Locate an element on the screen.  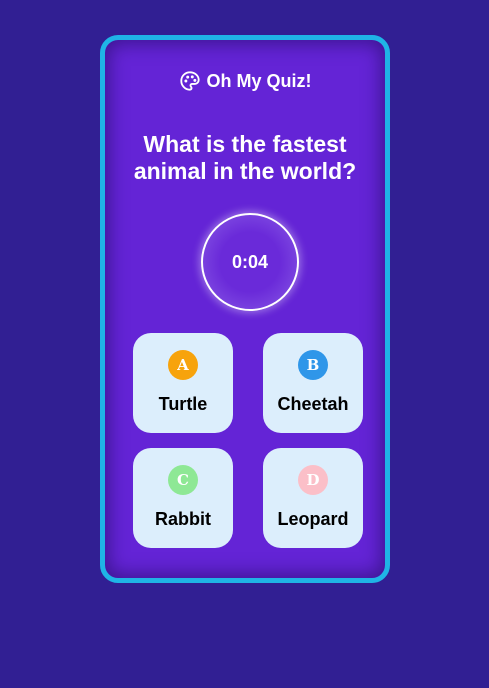
question-text: What is the fastest animal in the world? is located at coordinates (245, 158).